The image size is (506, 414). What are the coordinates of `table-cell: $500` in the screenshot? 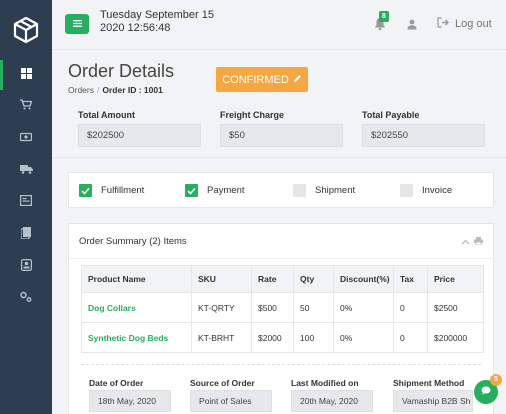 It's located at (272, 307).